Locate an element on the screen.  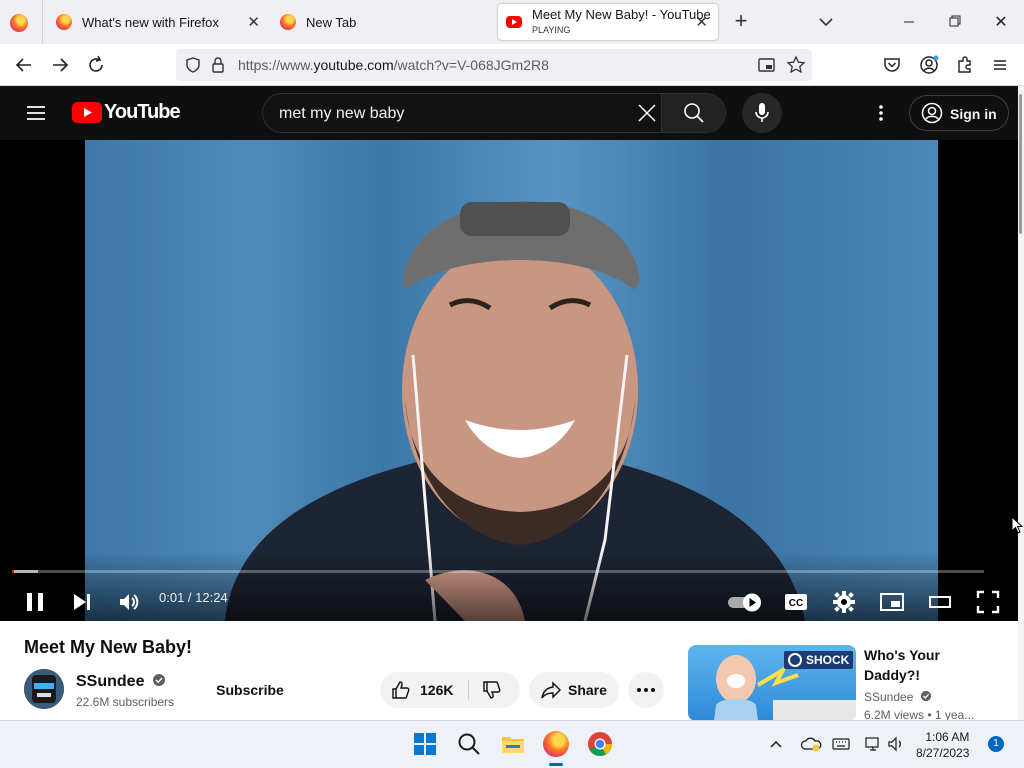
svg-text: CC is located at coordinates (796, 603).